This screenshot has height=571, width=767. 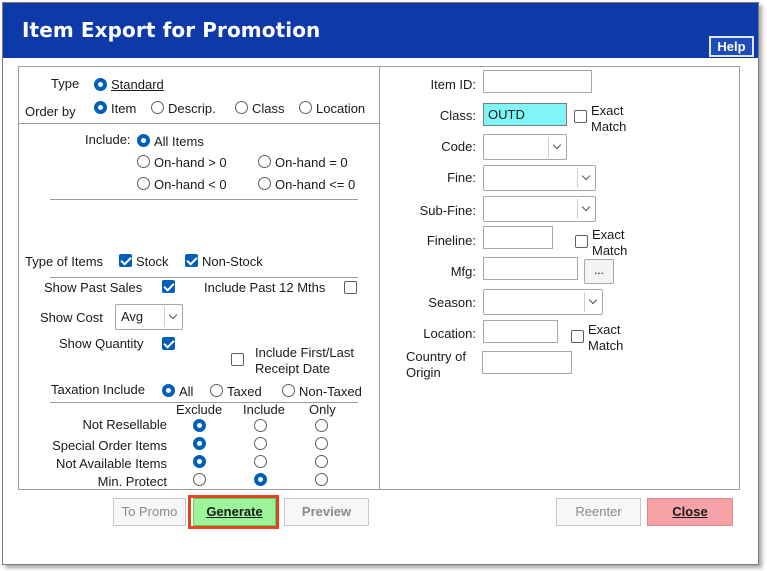 I want to click on location-input, so click(x=520, y=331).